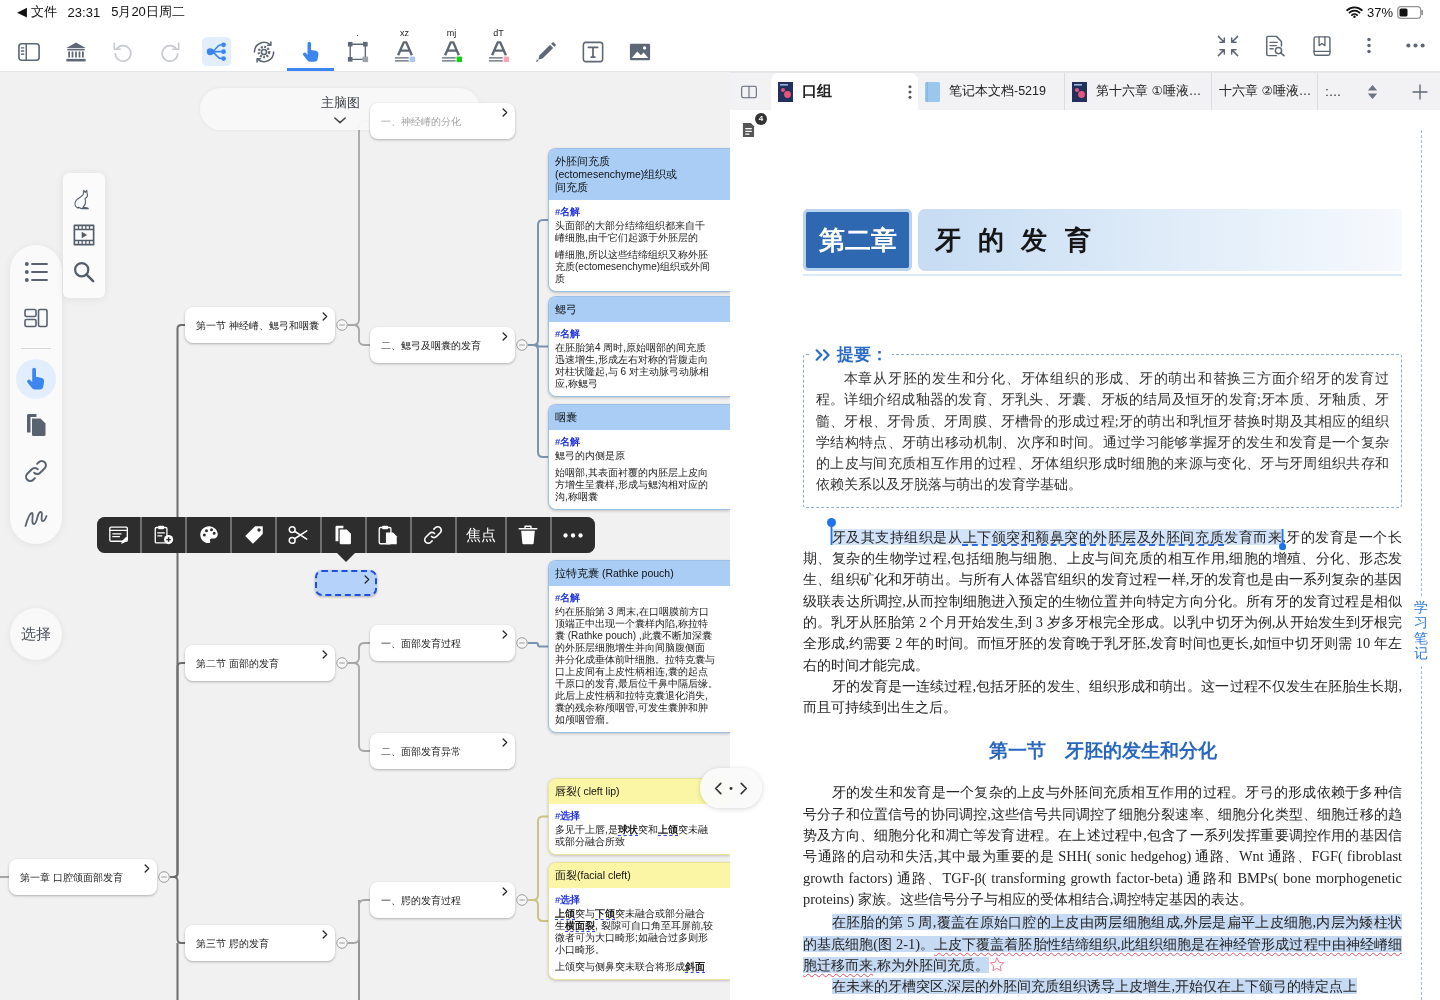 The image size is (1440, 1000). I want to click on note-card: 鳃弓 #名解 在胚胎第4 周时,原始咽部的间充质 迅速增生,形成左右对称的背腹走向 对柱状隆起,与 6 对主动脉弓动脉相 应,称鳃弓, so click(639, 346).